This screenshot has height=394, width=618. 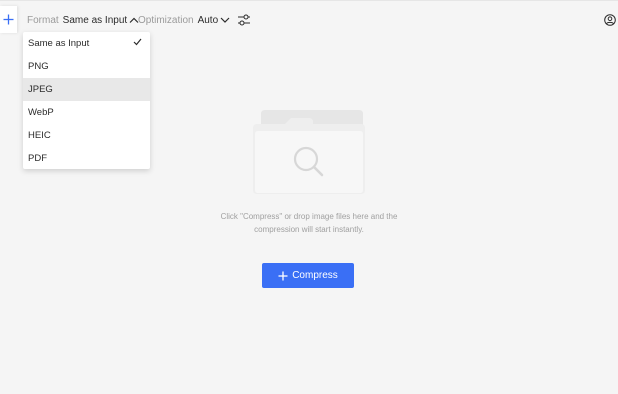 I want to click on option-label: JPEG, so click(x=40, y=89).